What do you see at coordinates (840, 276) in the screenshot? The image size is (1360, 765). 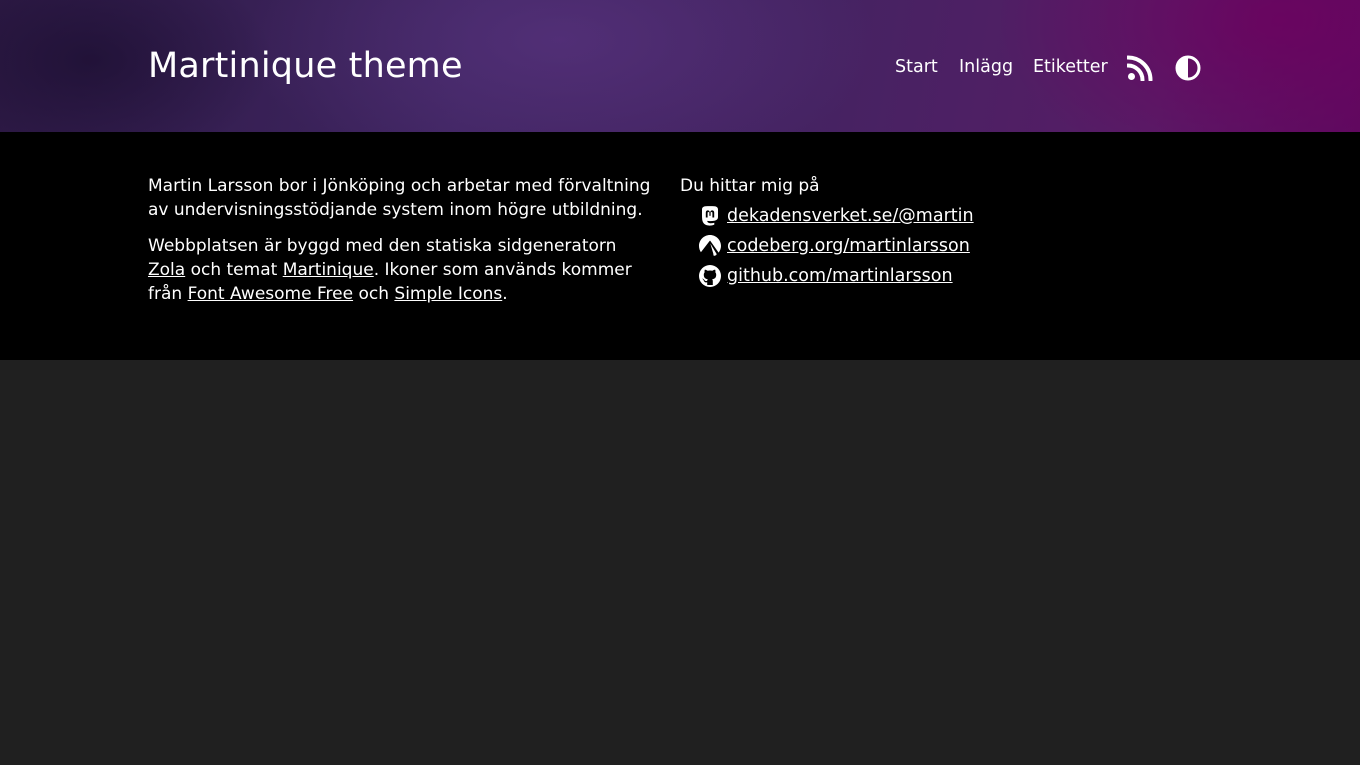 I see `github-link: github.com/martinlarsson` at bounding box center [840, 276].